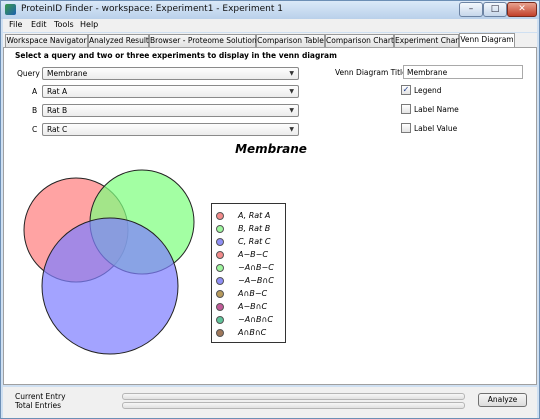 The width and height of the screenshot is (540, 419). Describe the element at coordinates (253, 254) in the screenshot. I see `legend-label: A−B−C` at that location.